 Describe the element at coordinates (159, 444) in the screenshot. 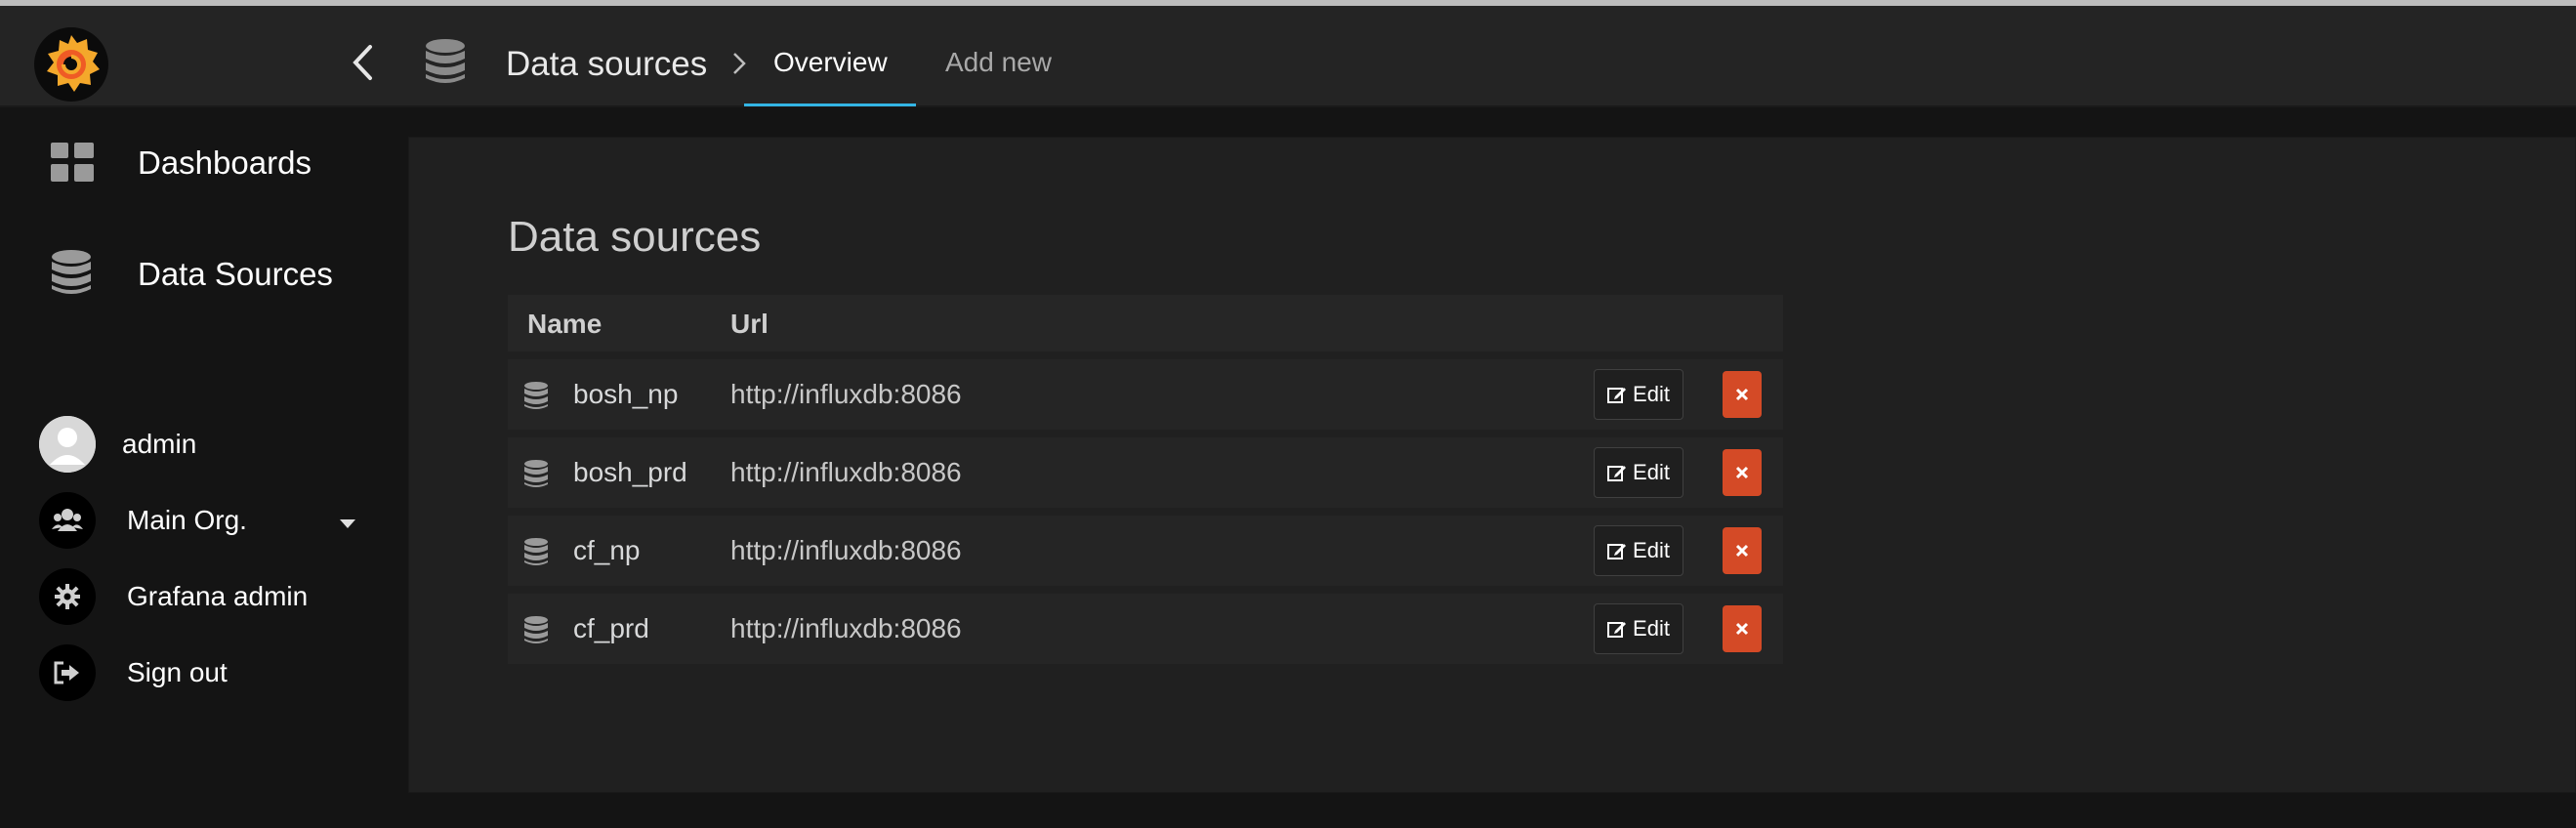

I see `user-name: admin` at that location.